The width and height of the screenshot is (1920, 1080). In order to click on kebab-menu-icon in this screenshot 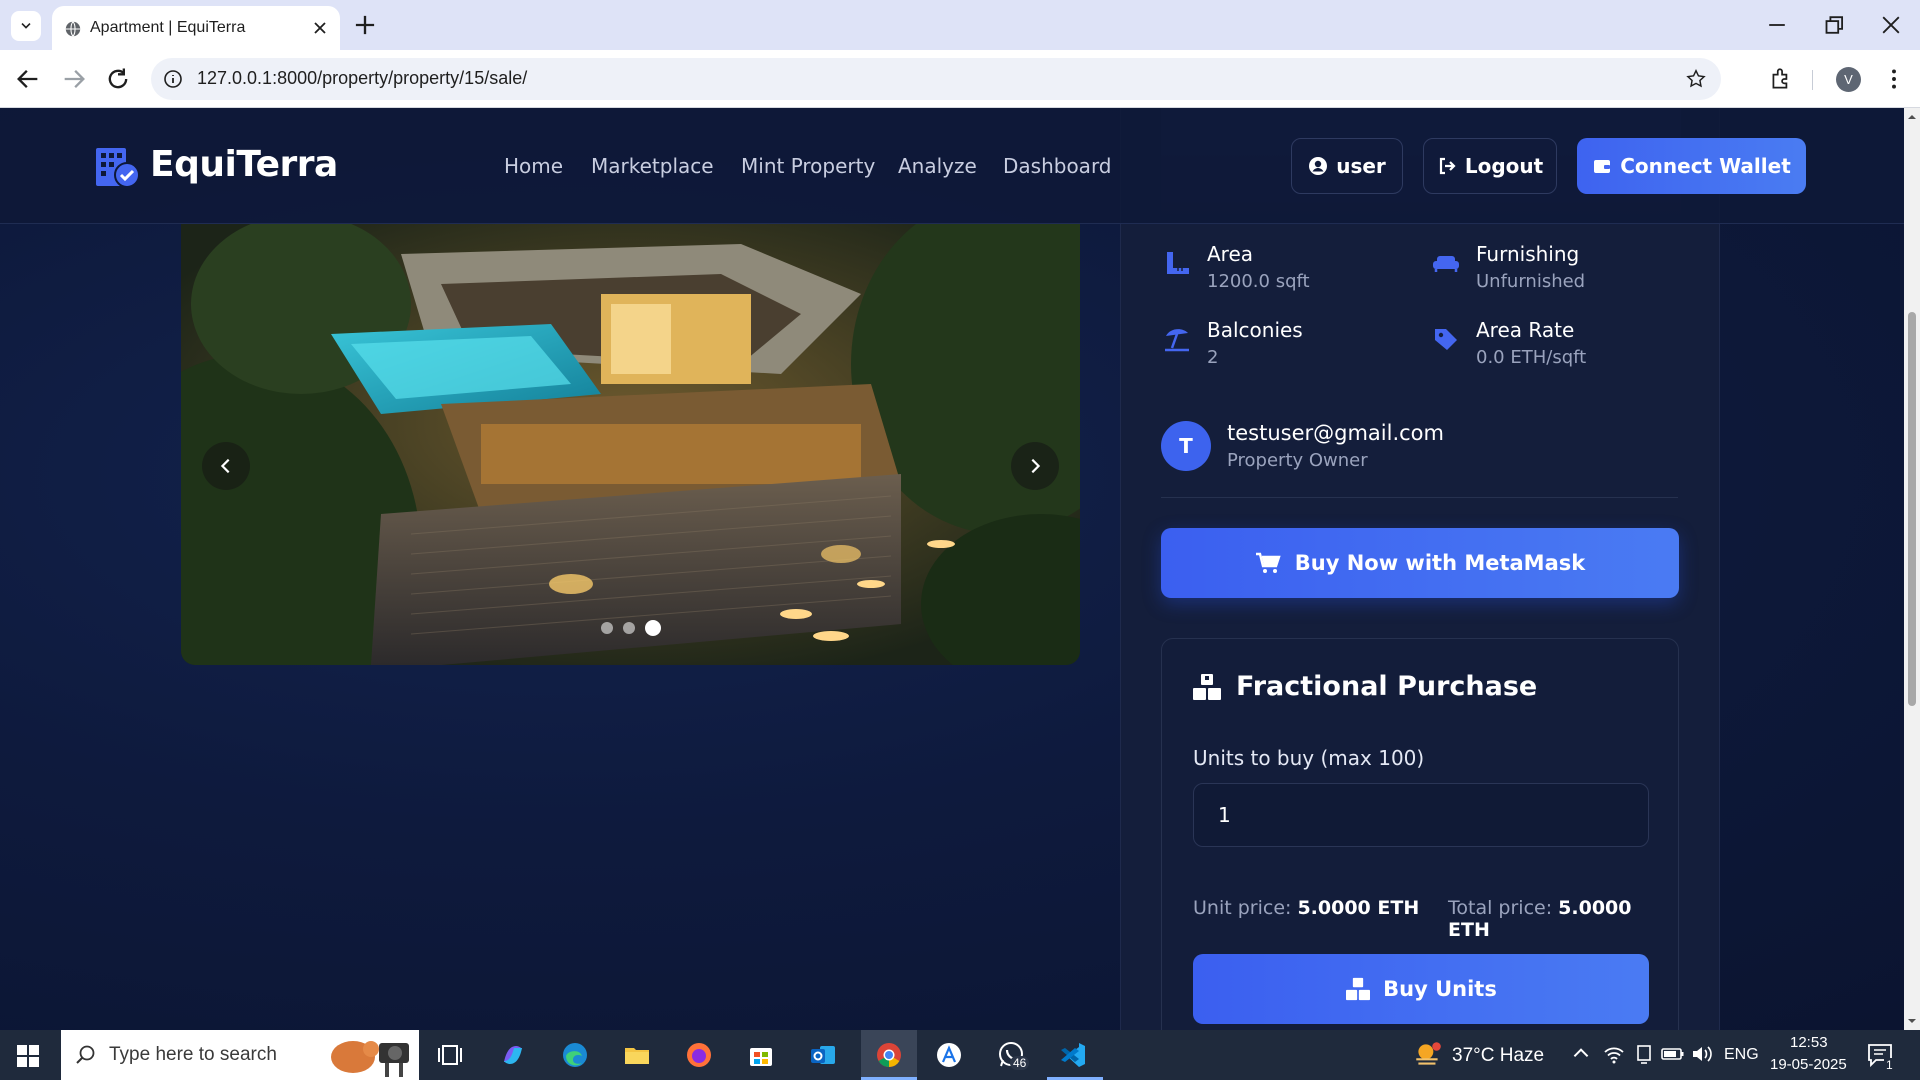, I will do `click(1894, 79)`.